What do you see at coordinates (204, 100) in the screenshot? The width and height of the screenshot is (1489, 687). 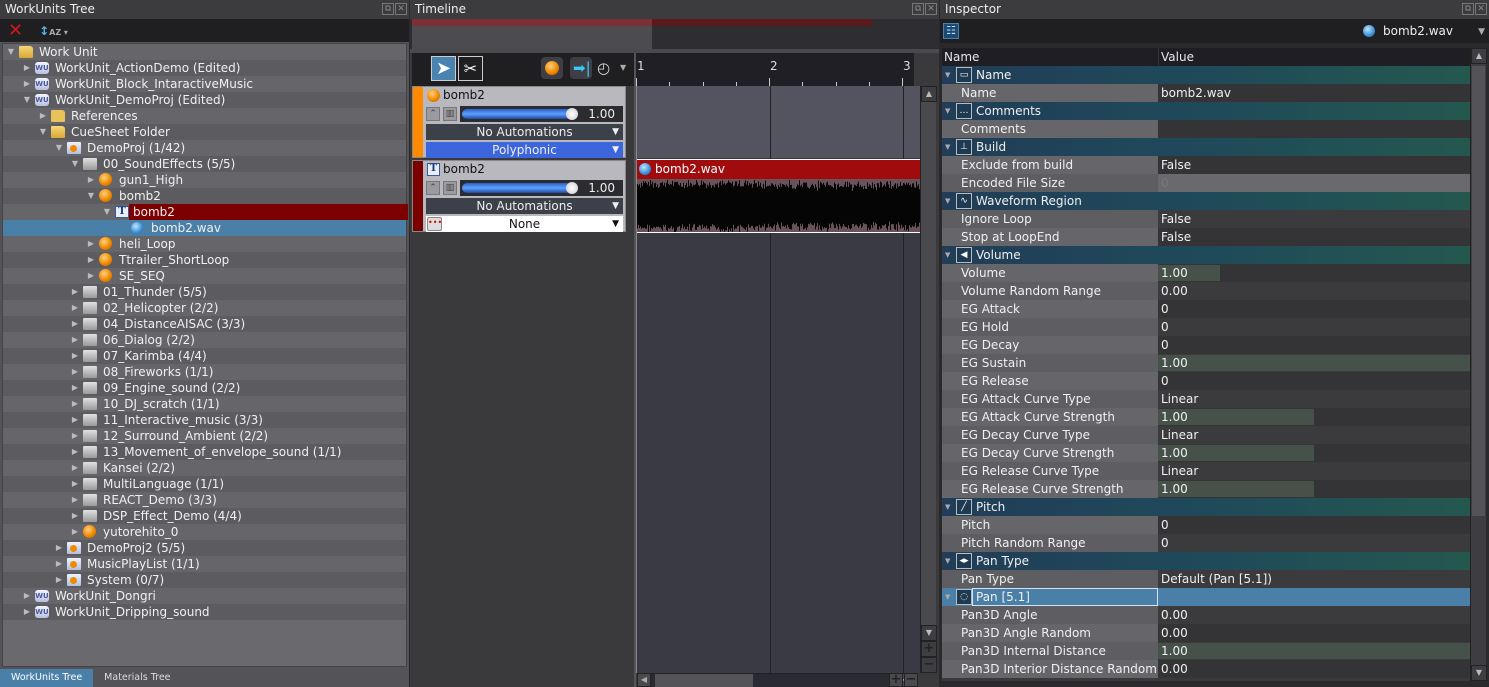 I see `tree-item: ▼ WU WorkUnit_DemoProj (Edited)` at bounding box center [204, 100].